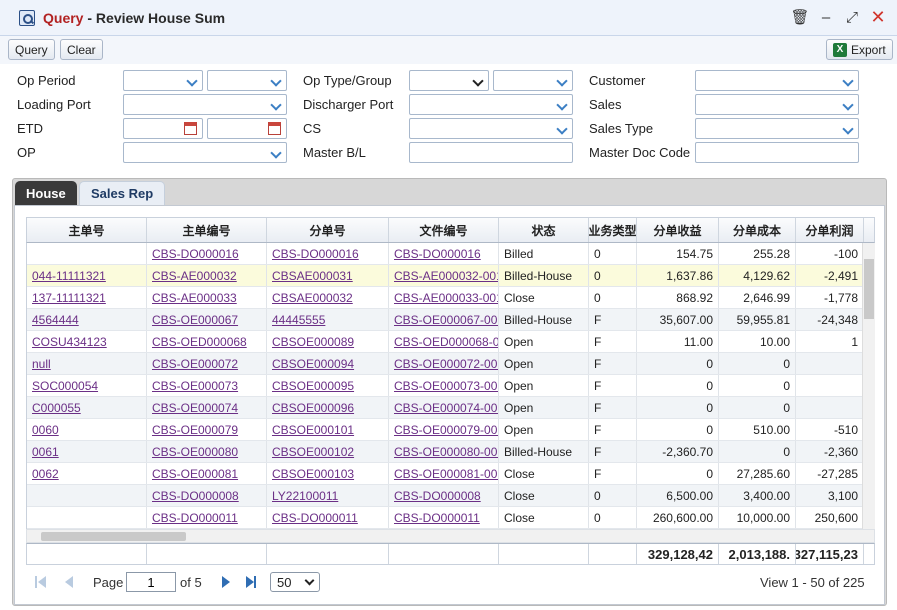  I want to click on maximize-icon: ⤢, so click(852, 17).